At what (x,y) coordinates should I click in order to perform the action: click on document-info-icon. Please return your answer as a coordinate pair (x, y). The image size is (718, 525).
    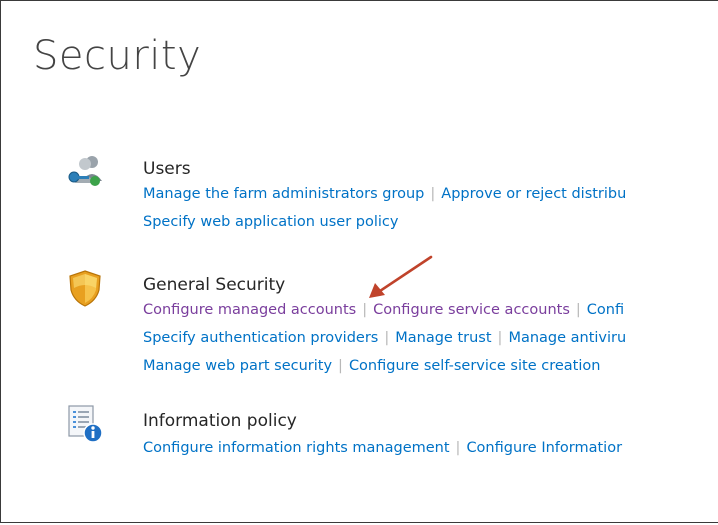
    Looking at the image, I should click on (85, 424).